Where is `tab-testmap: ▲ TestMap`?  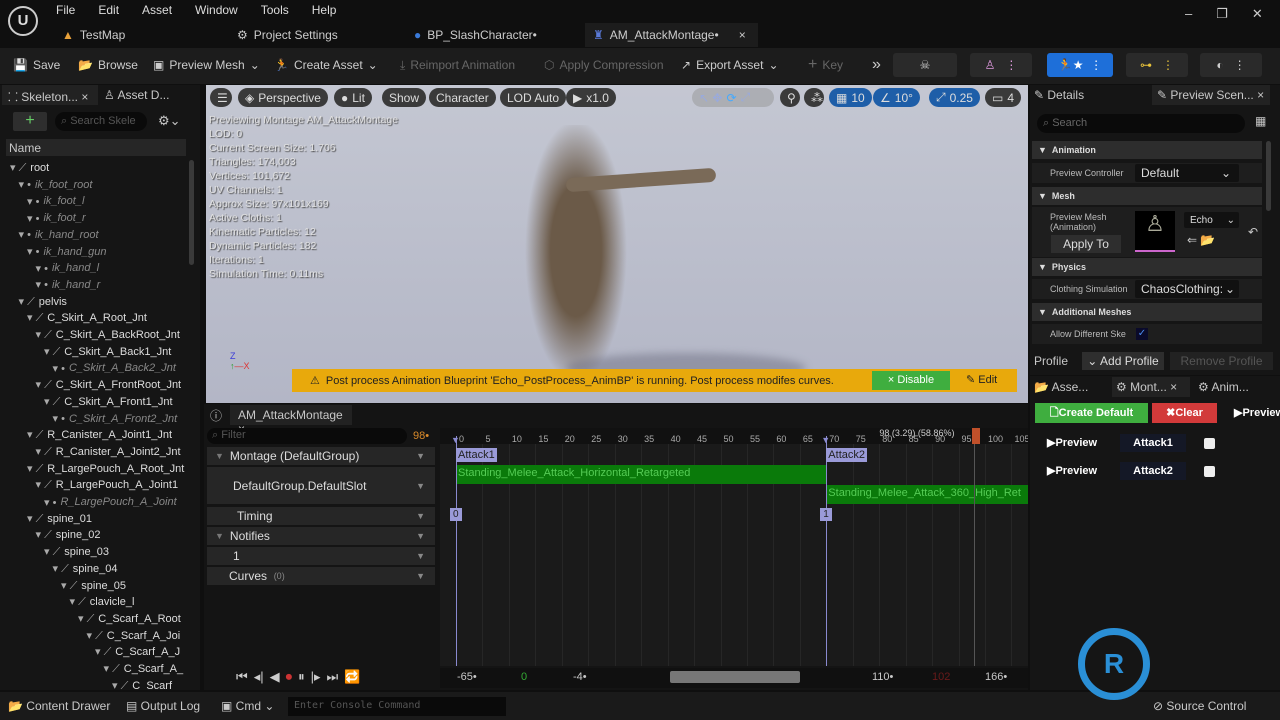
tab-testmap: ▲ TestMap is located at coordinates (93, 35).